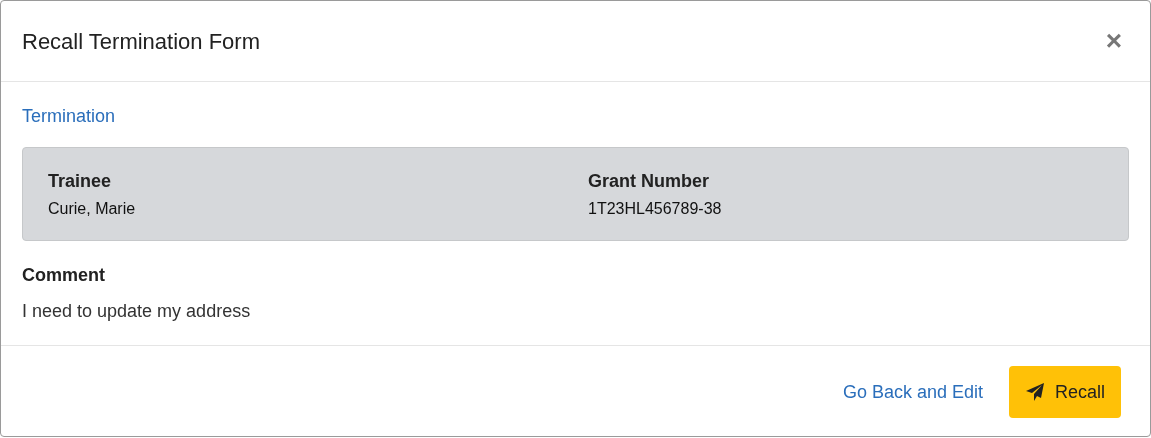 The height and width of the screenshot is (438, 1151). Describe the element at coordinates (1034, 392) in the screenshot. I see `paper-plane-icon` at that location.